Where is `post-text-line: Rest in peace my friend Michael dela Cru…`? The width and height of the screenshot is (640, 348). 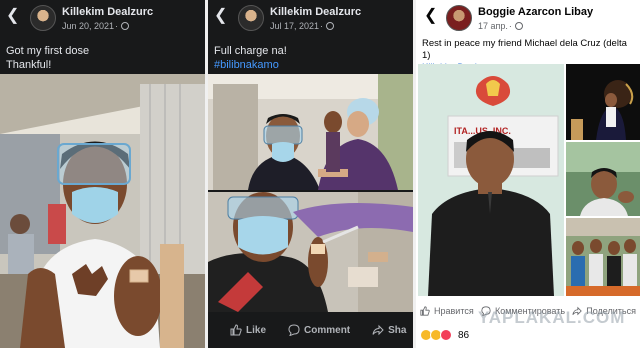 post-text-line: Rest in peace my friend Michael dela Cru… is located at coordinates (524, 49).